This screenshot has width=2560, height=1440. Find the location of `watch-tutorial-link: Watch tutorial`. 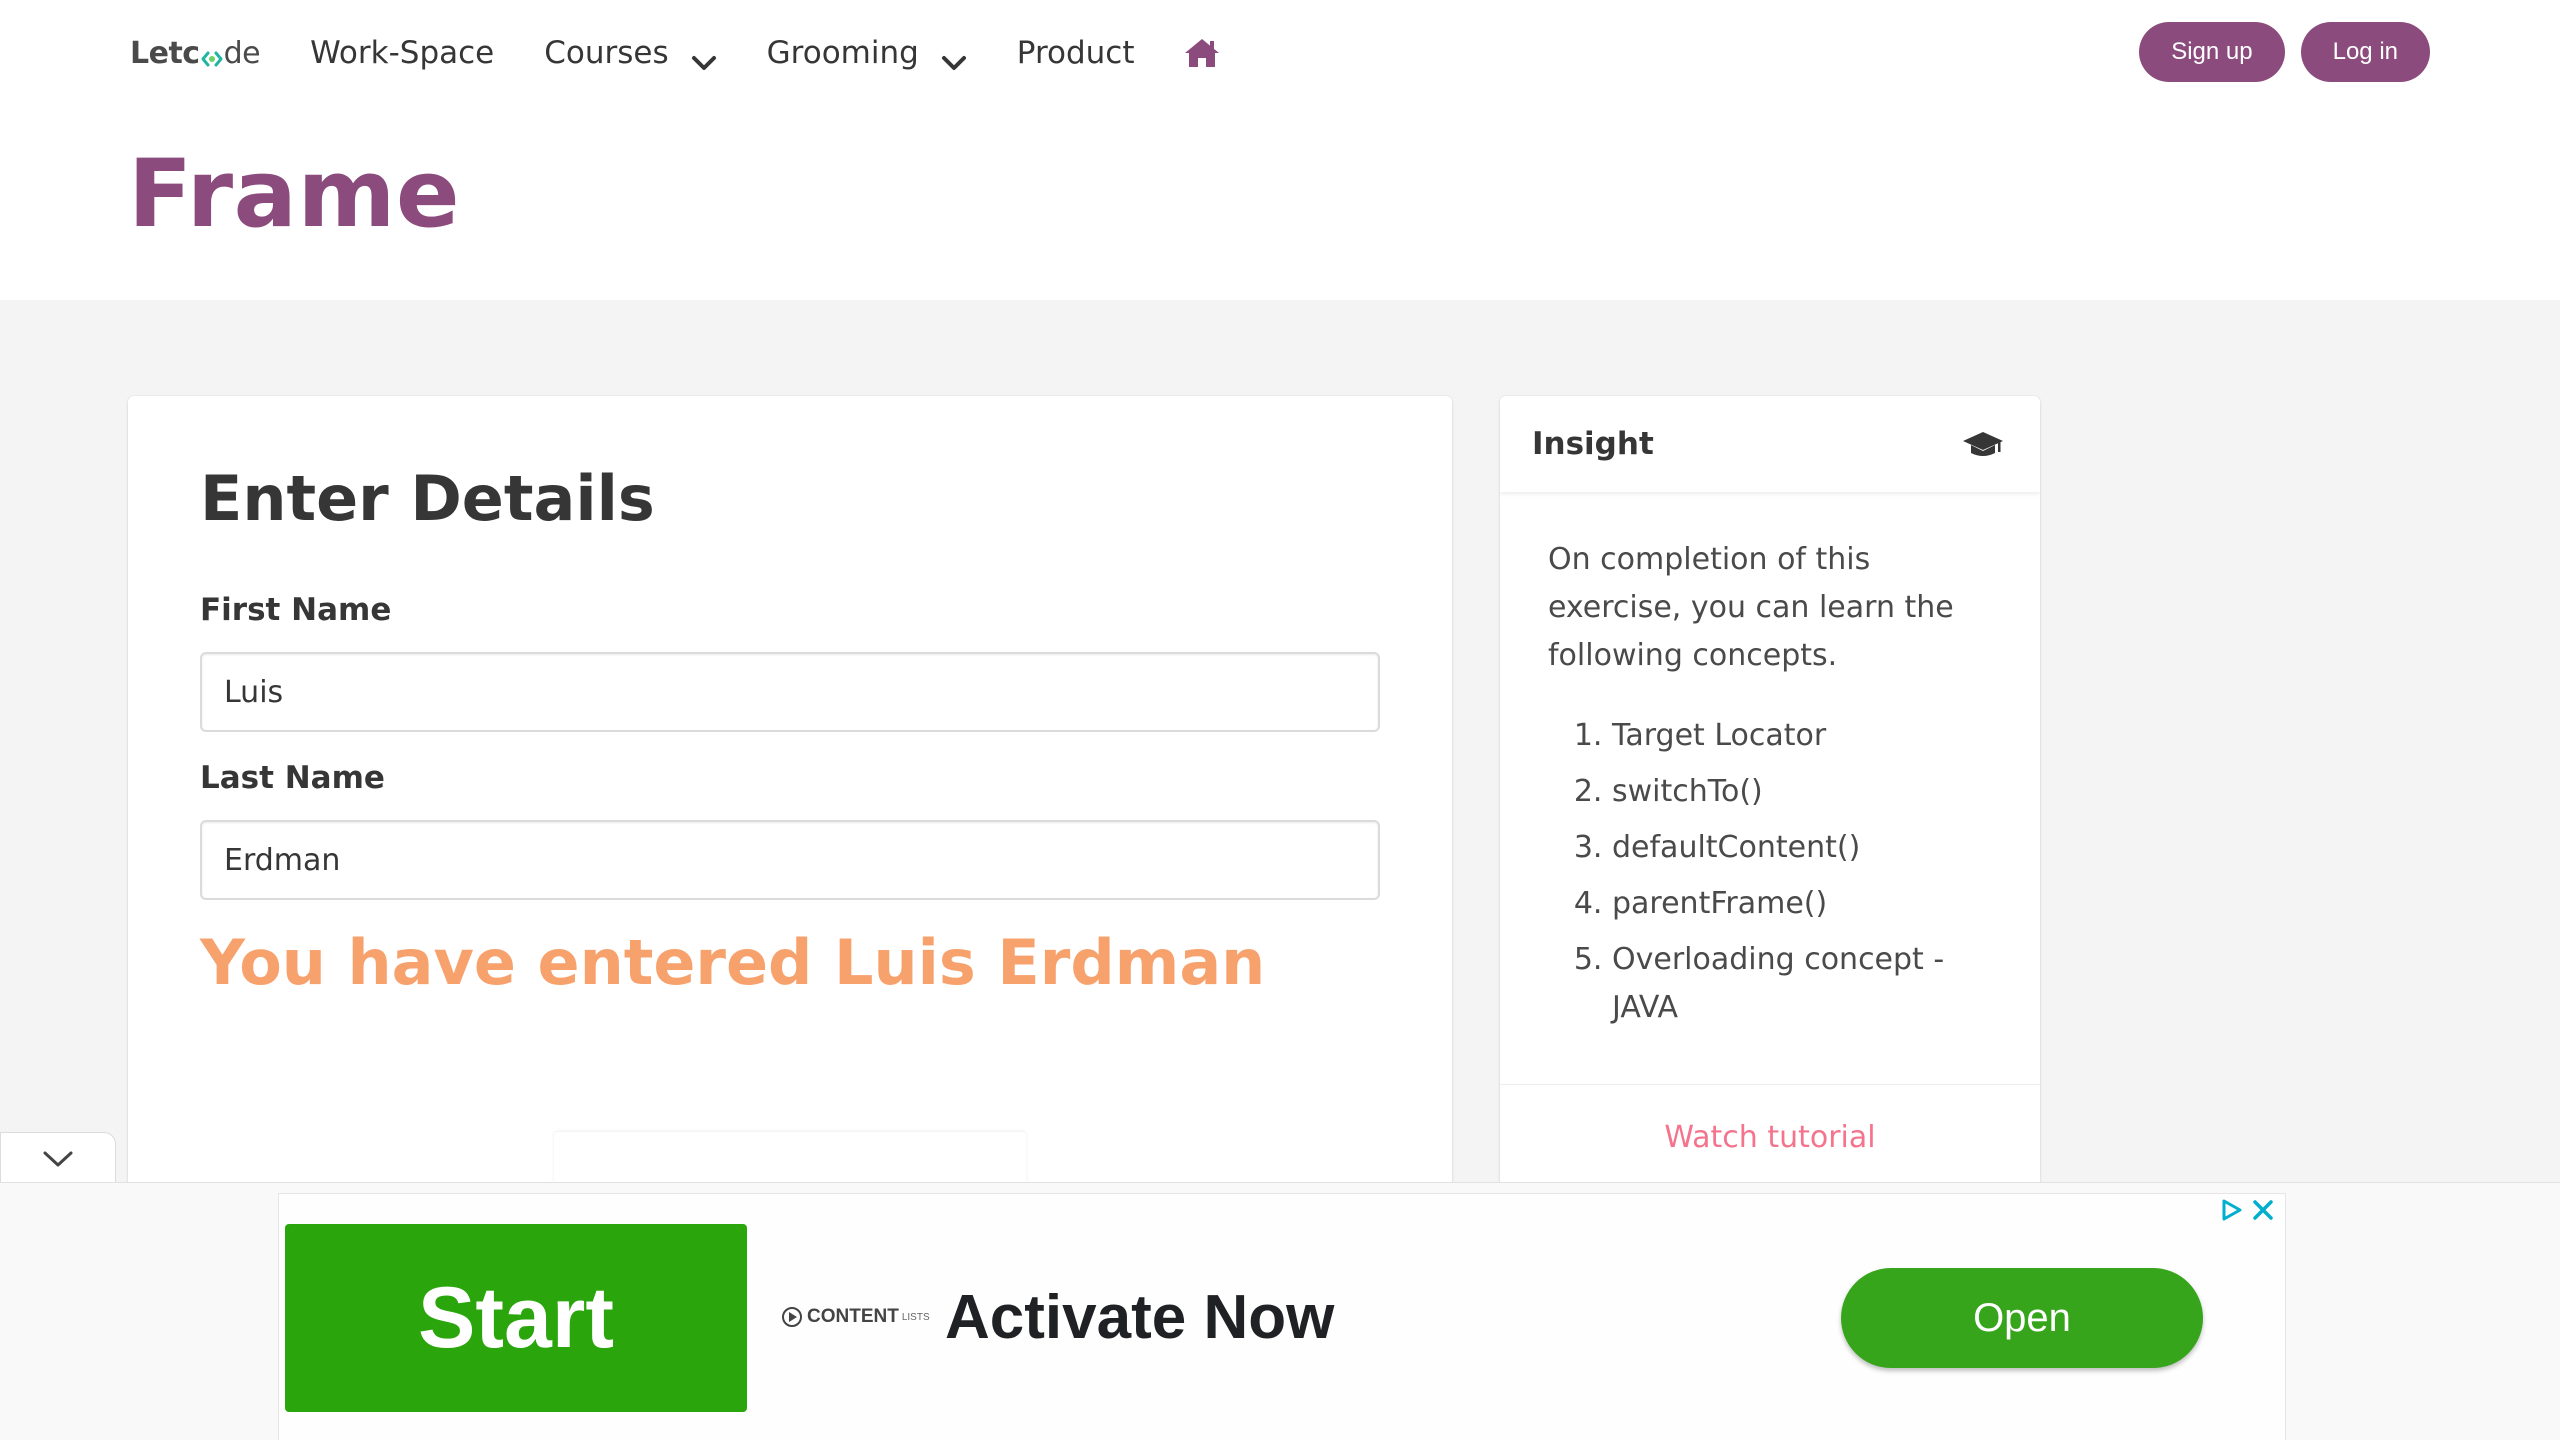

watch-tutorial-link: Watch tutorial is located at coordinates (1769, 1137).